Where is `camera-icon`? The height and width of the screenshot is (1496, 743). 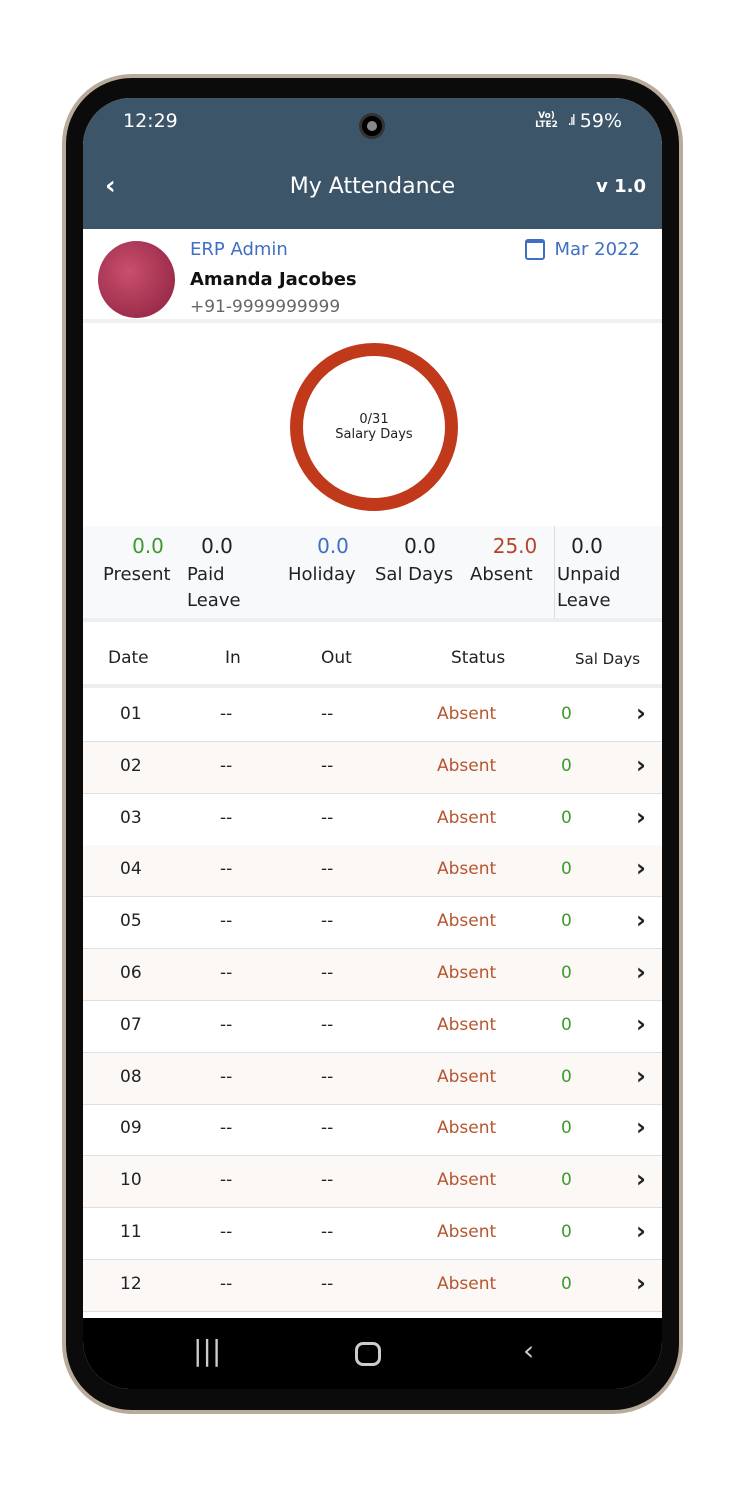
camera-icon is located at coordinates (372, 126).